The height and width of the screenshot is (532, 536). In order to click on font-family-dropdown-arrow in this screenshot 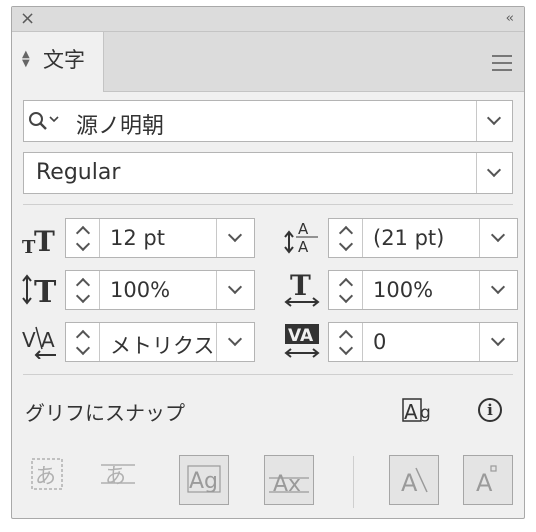, I will do `click(494, 121)`.